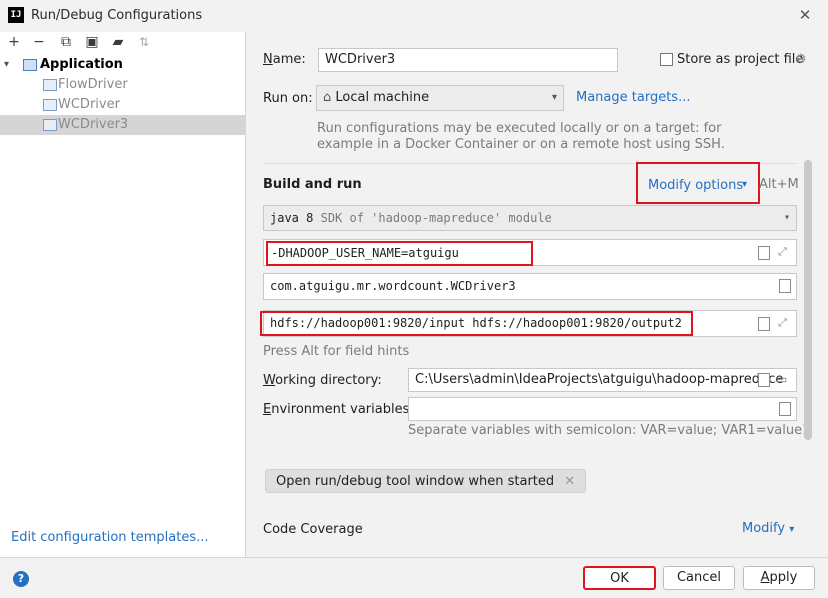  What do you see at coordinates (783, 577) in the screenshot?
I see `apply-label-rest: pply` at bounding box center [783, 577].